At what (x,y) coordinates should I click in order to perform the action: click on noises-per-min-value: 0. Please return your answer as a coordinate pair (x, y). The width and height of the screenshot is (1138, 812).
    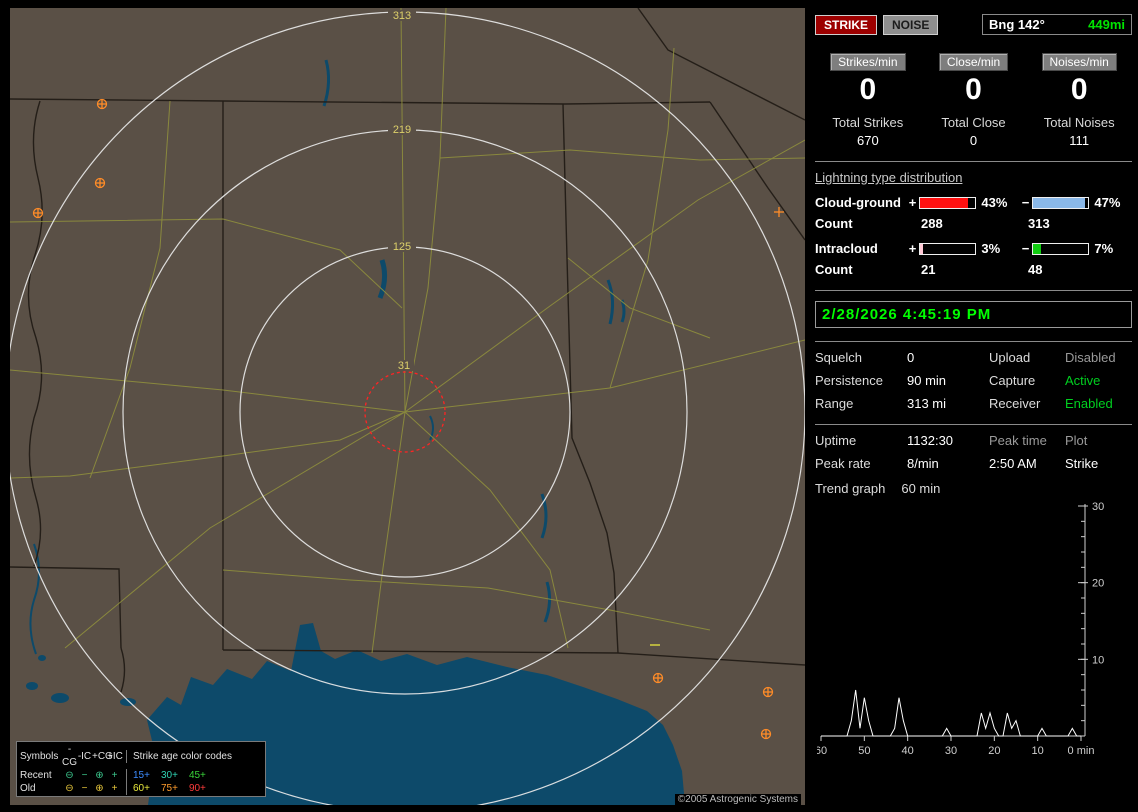
    Looking at the image, I should click on (1079, 89).